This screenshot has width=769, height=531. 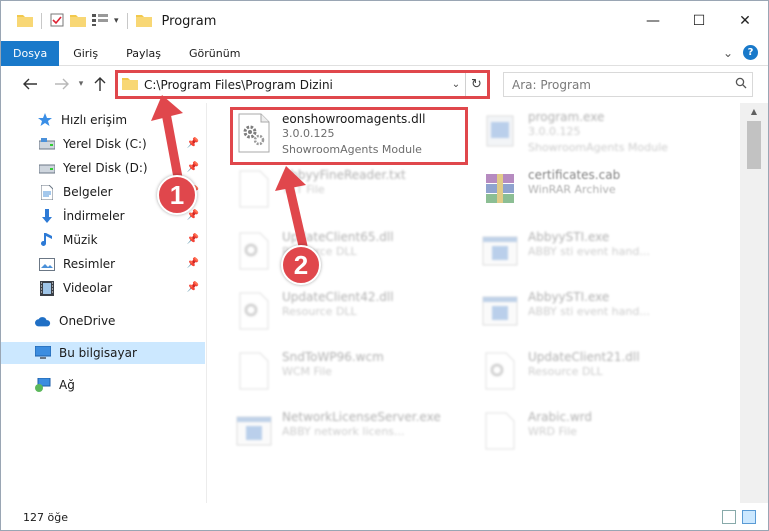 What do you see at coordinates (177, 195) in the screenshot?
I see `step-callout-1: 1` at bounding box center [177, 195].